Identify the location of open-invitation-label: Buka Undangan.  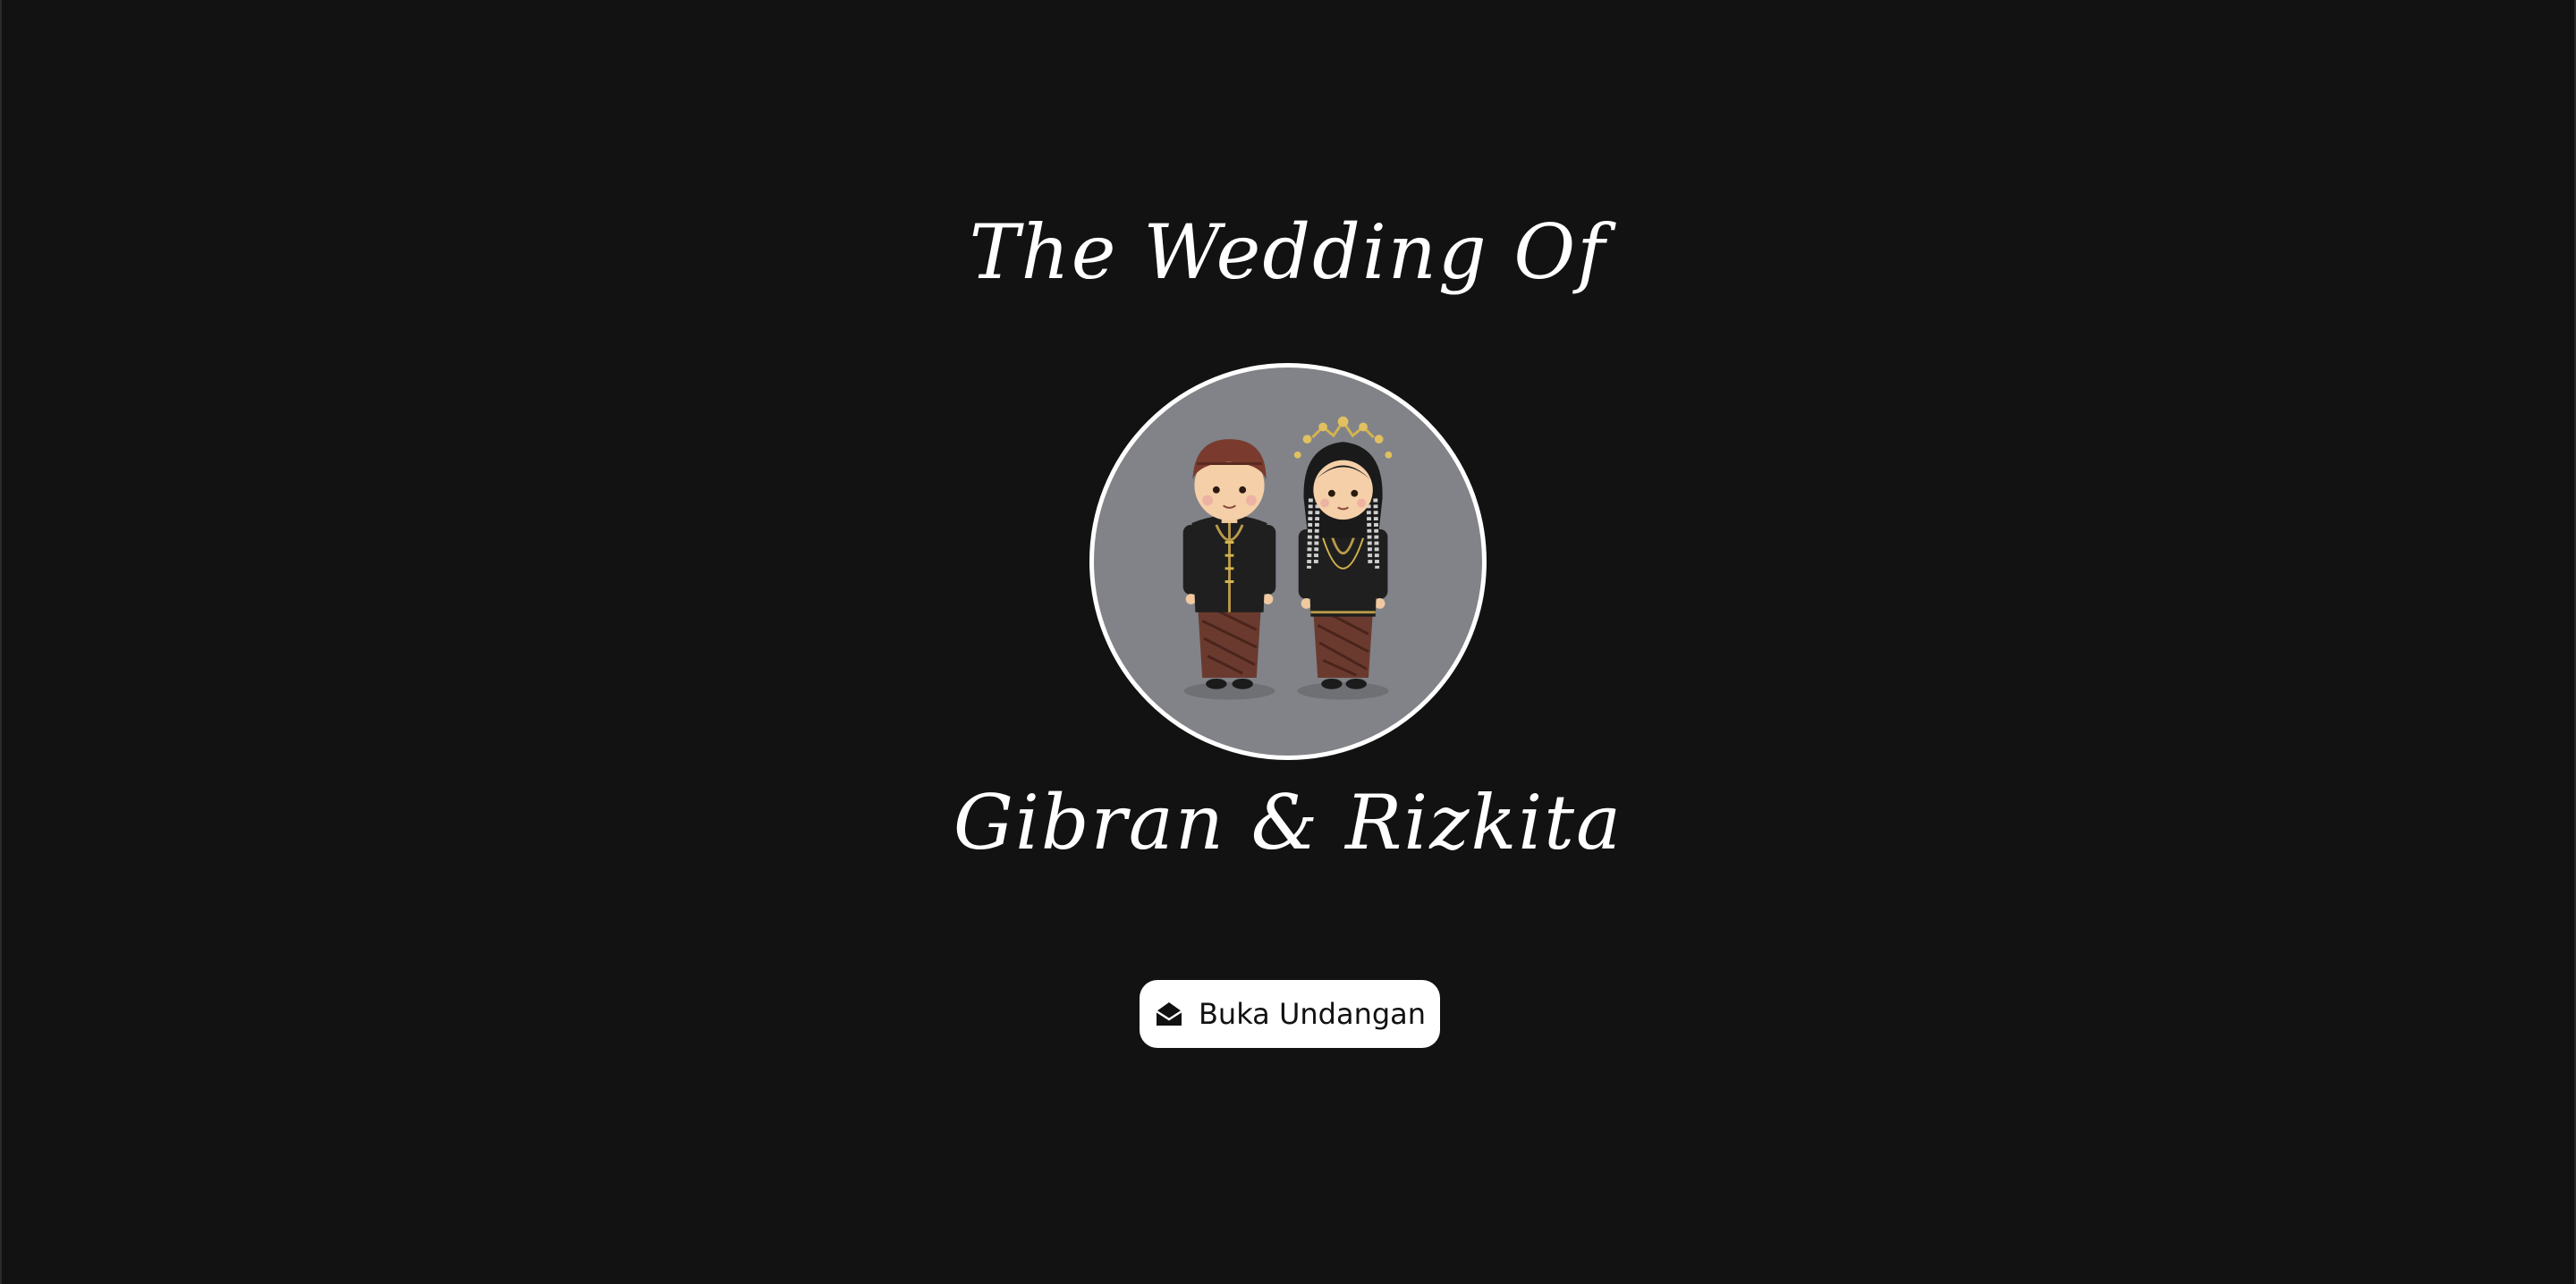
(1312, 1014).